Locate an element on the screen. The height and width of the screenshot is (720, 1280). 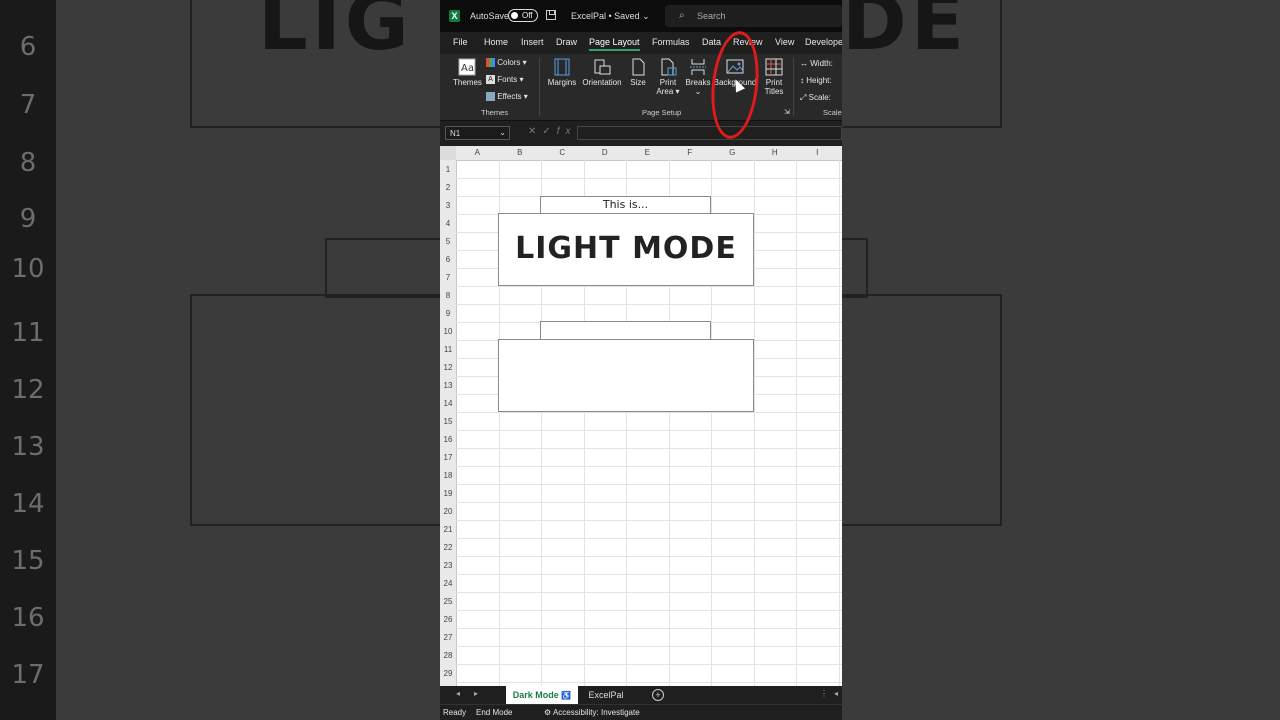
row-number-21: 21 is located at coordinates (448, 529).